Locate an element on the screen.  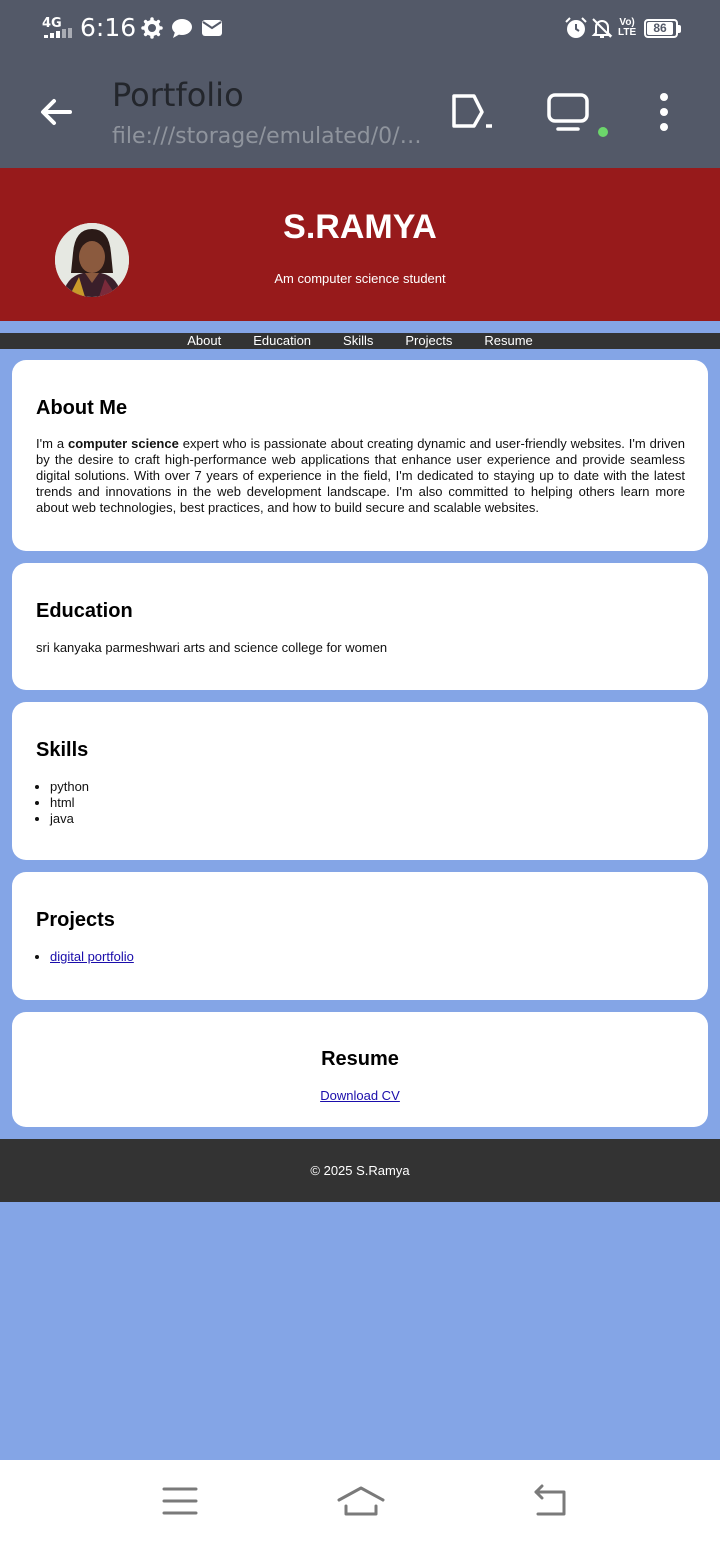
site-header: S.RAMYA Am computer science student is located at coordinates (360, 244).